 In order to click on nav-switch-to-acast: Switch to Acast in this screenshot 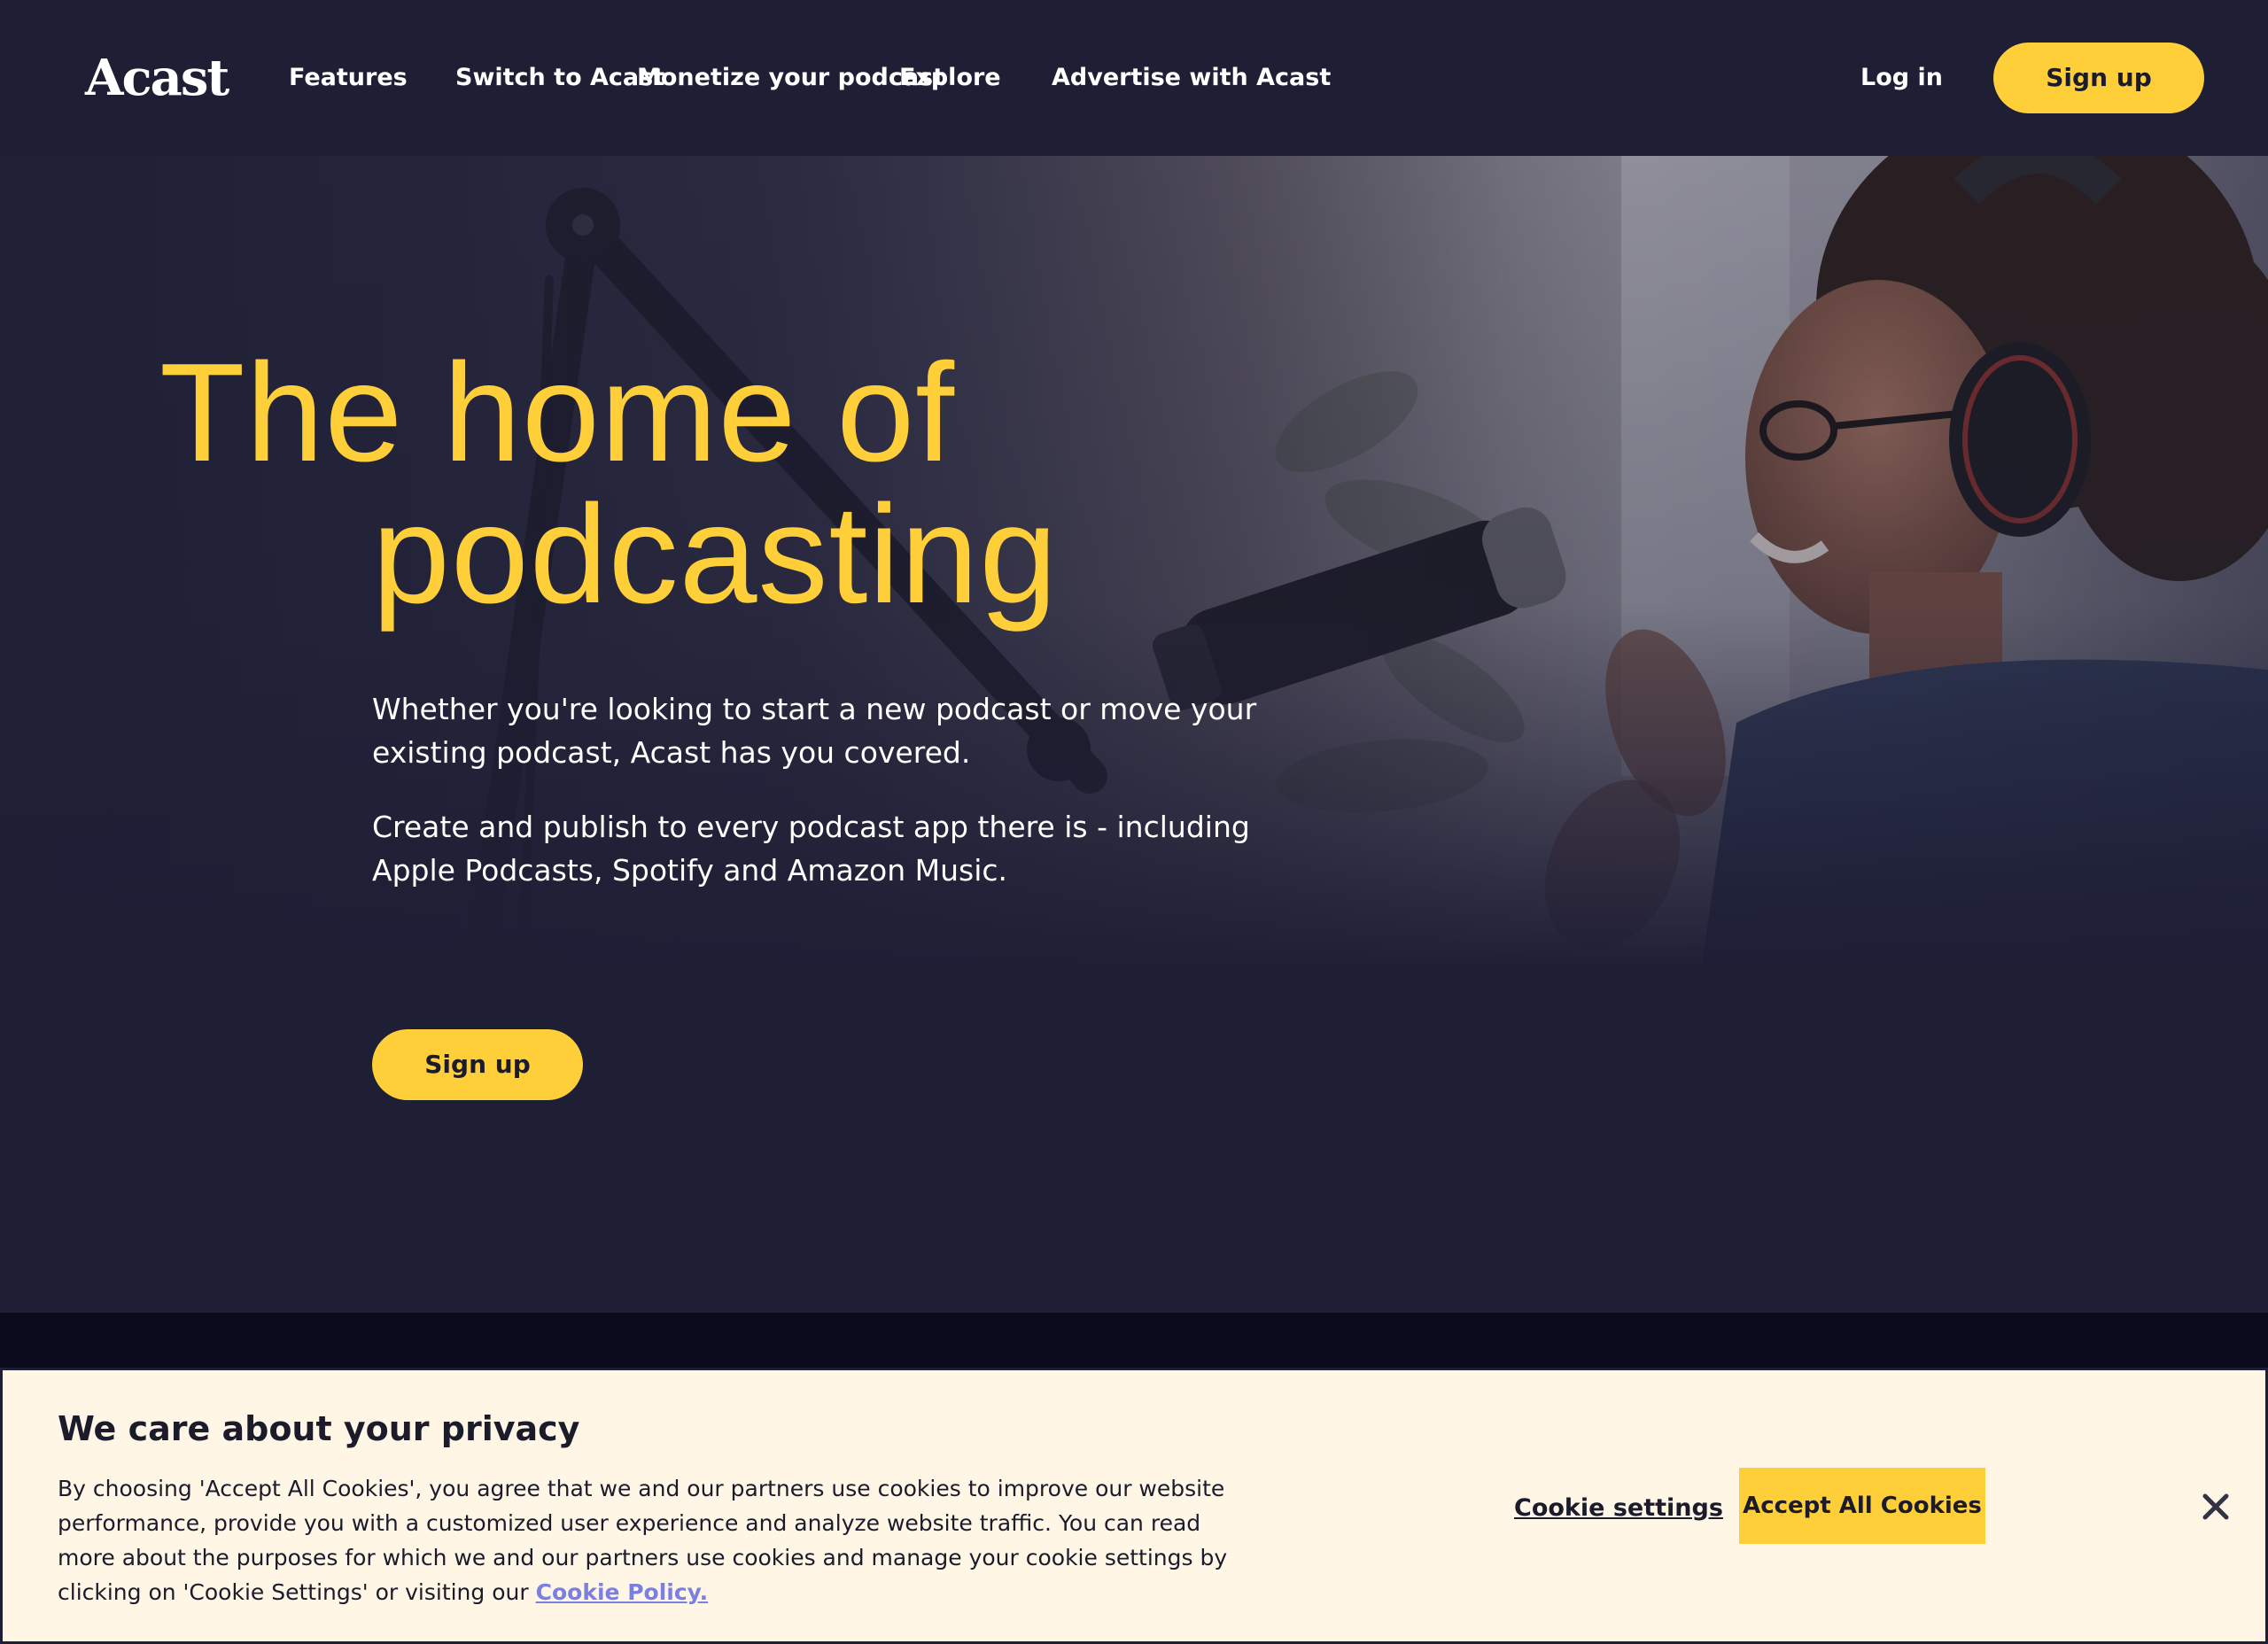, I will do `click(559, 78)`.